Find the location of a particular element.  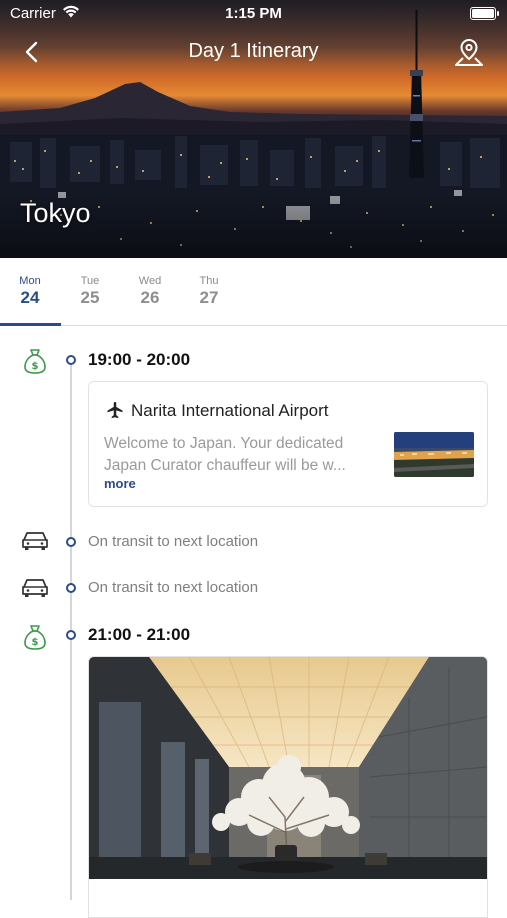

day-number: 26 is located at coordinates (150, 297).